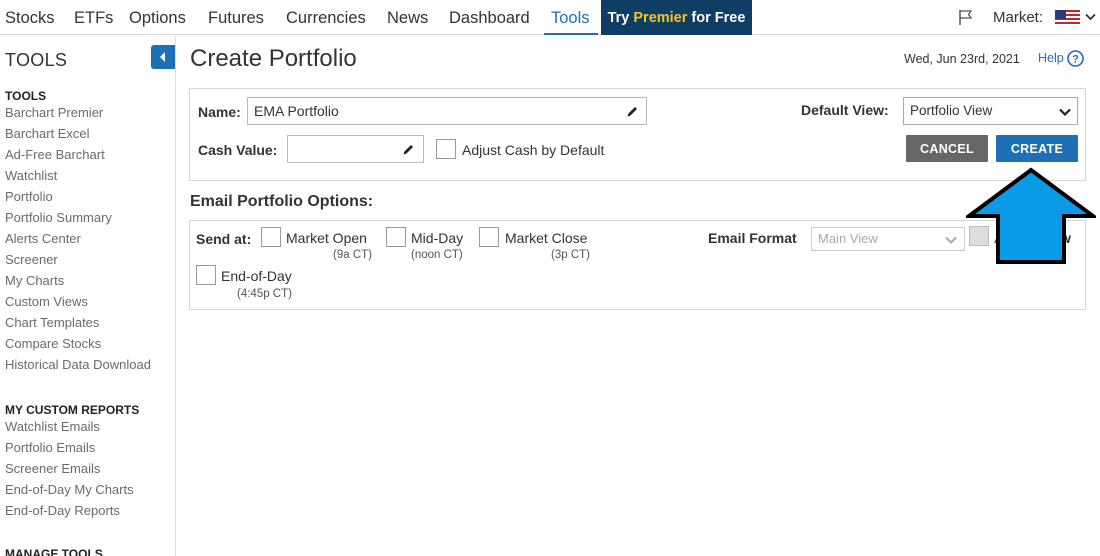 This screenshot has width=1100, height=556. I want to click on page-title: Create Portfolio, so click(273, 58).